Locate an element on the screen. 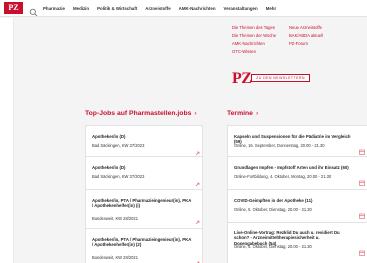 This screenshot has height=263, width=367. calendar-icon is located at coordinates (362, 252).